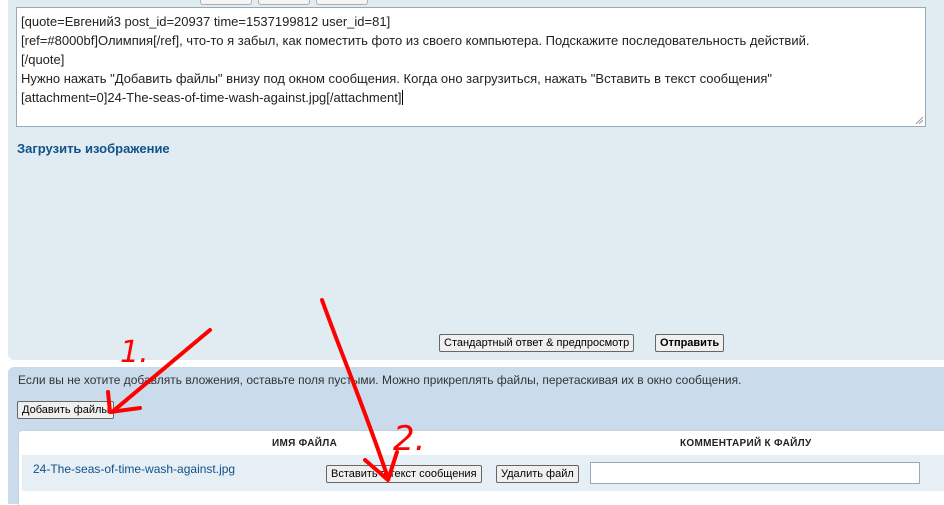 The image size is (944, 505). What do you see at coordinates (409, 439) in the screenshot?
I see `annotation-label-2: 2.` at bounding box center [409, 439].